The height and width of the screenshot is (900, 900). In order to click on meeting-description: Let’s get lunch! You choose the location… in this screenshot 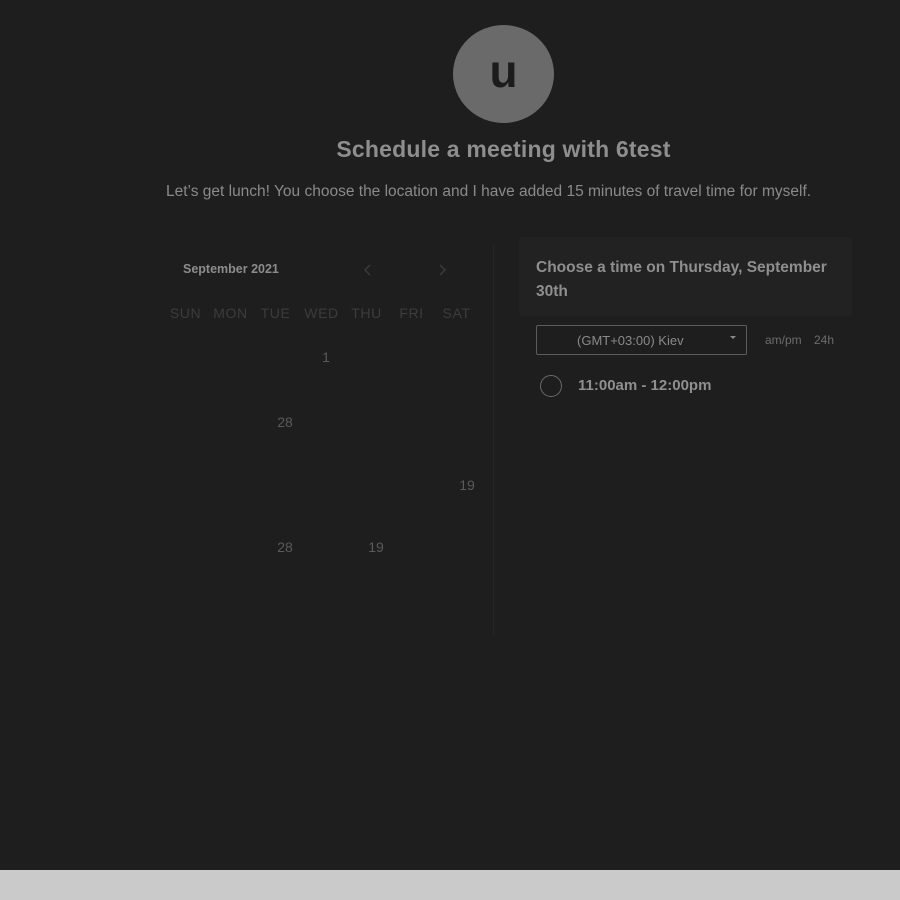, I will do `click(489, 191)`.